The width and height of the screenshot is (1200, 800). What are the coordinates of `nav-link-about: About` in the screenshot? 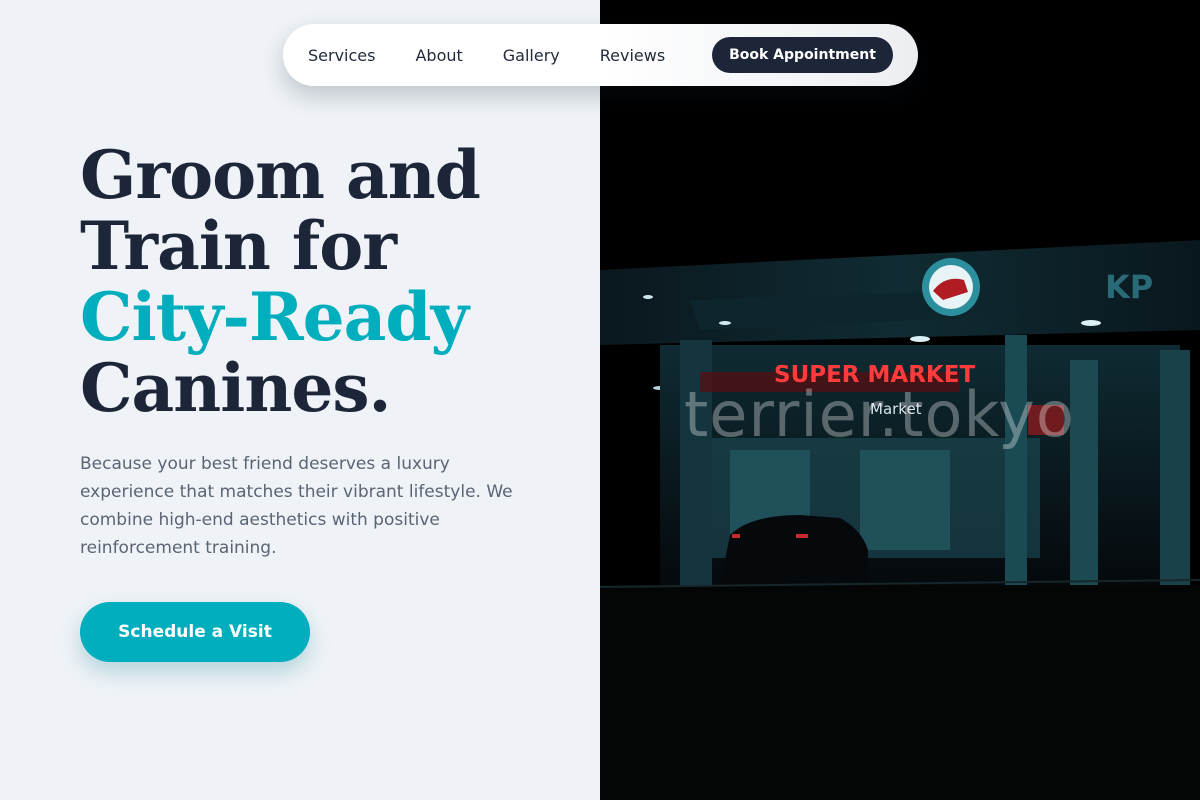 It's located at (438, 55).